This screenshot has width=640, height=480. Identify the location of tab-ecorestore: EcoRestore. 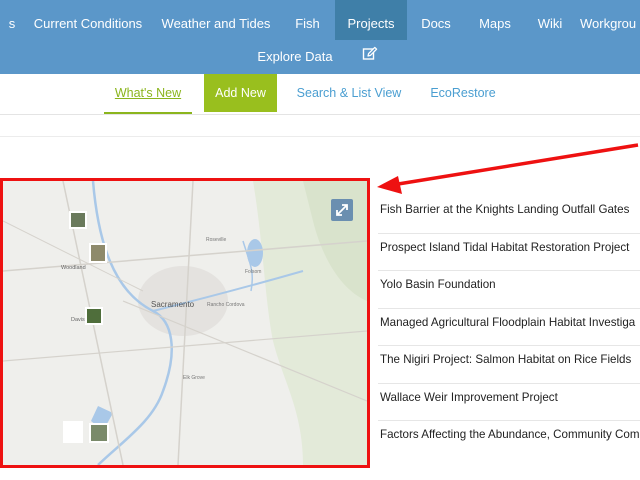
(463, 93).